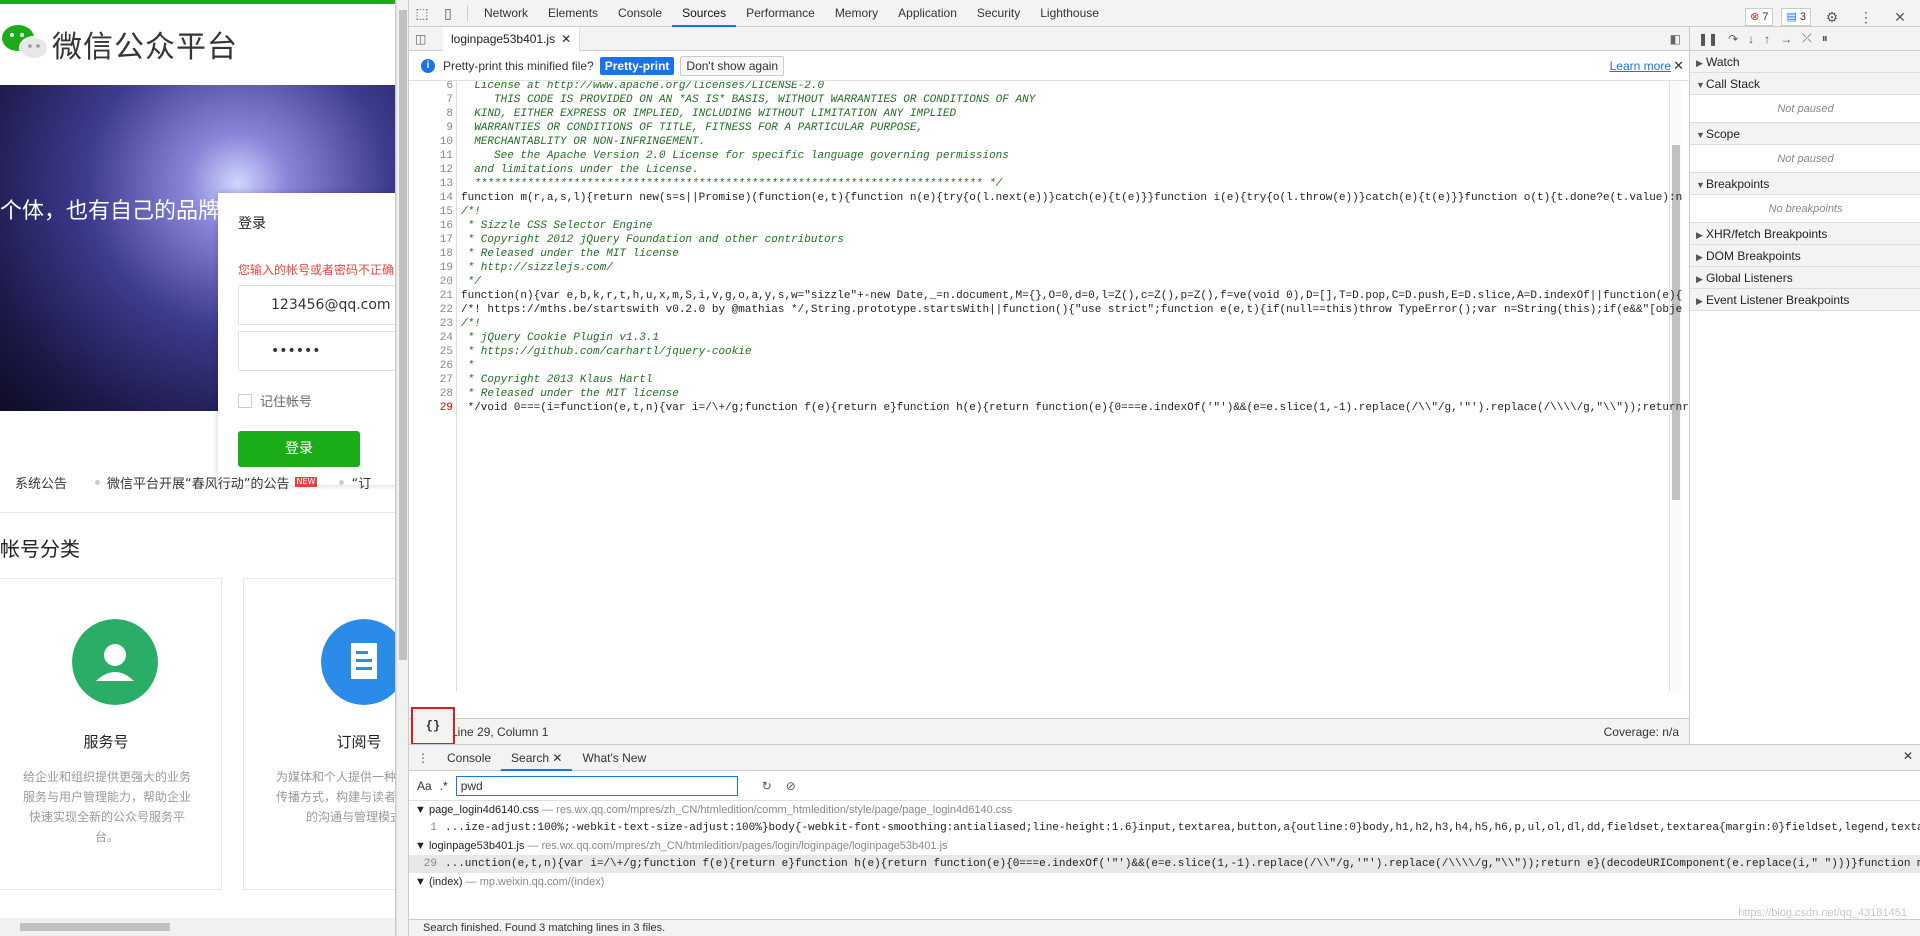 The image size is (1920, 936). Describe the element at coordinates (732, 65) in the screenshot. I see `dont-show-again-button: Don't show again` at that location.